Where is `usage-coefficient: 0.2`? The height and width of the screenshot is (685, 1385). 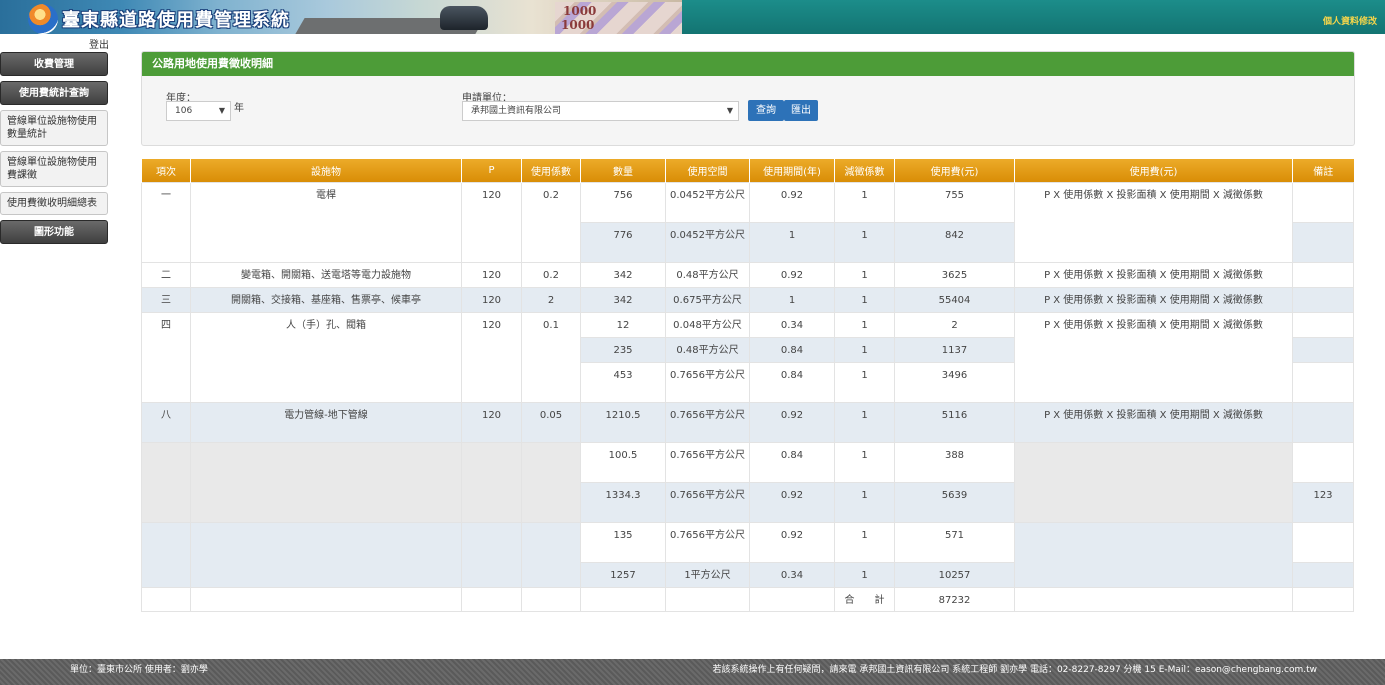
usage-coefficient: 0.2 is located at coordinates (551, 275).